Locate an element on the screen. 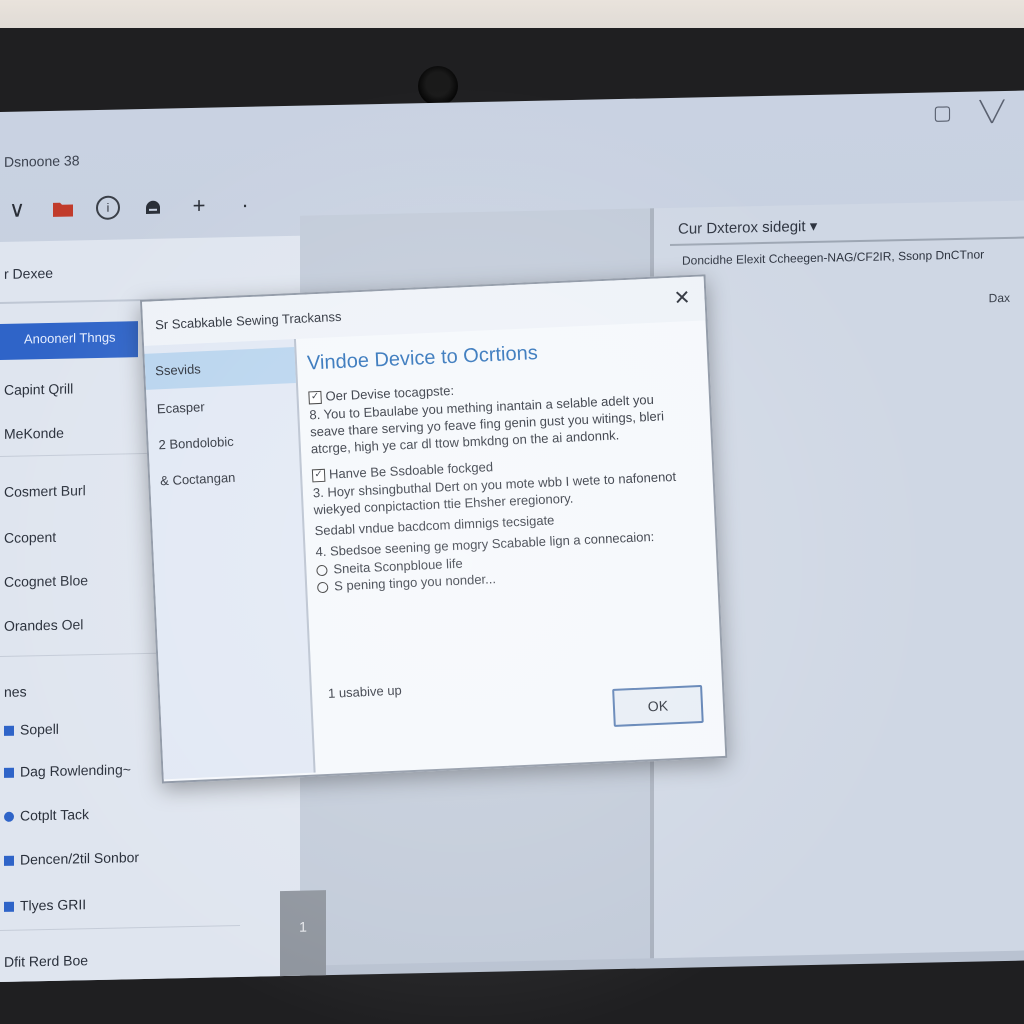 Image resolution: width=1024 pixels, height=1024 pixels. dialog-nav-item: & Coctangan is located at coordinates (224, 478).